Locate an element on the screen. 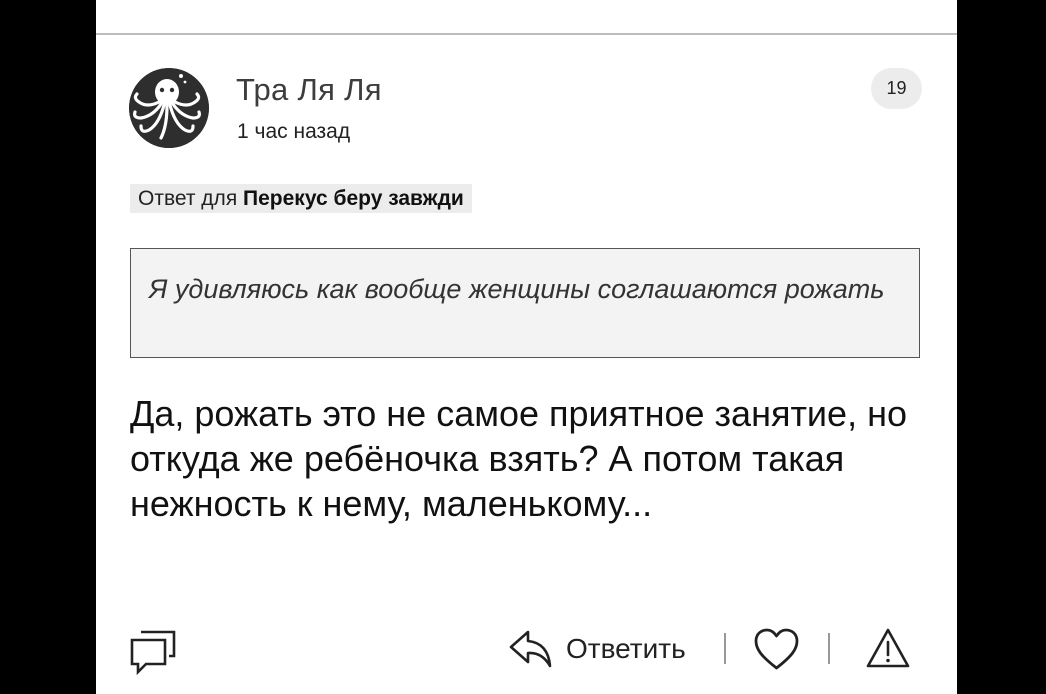 The width and height of the screenshot is (1046, 694). warning-triangle-icon is located at coordinates (888, 648).